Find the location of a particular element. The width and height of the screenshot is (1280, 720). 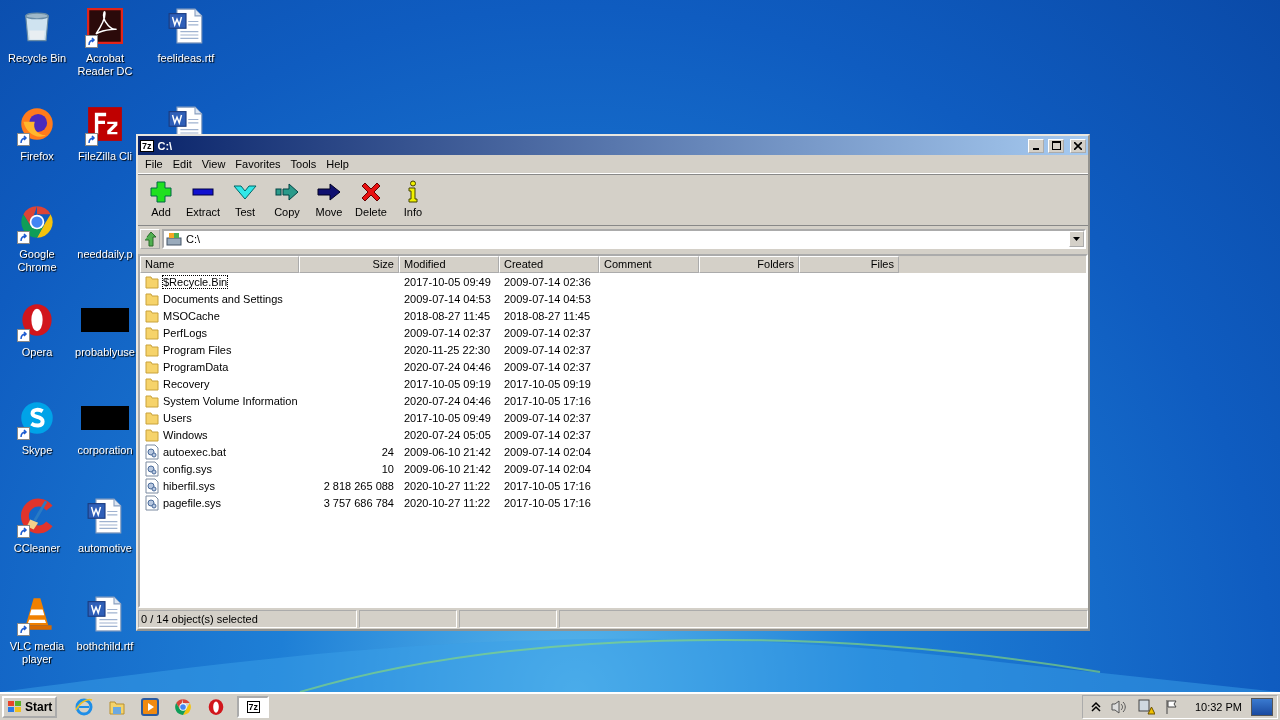

table-cell: 2009-06-10 21:42 is located at coordinates (447, 468).